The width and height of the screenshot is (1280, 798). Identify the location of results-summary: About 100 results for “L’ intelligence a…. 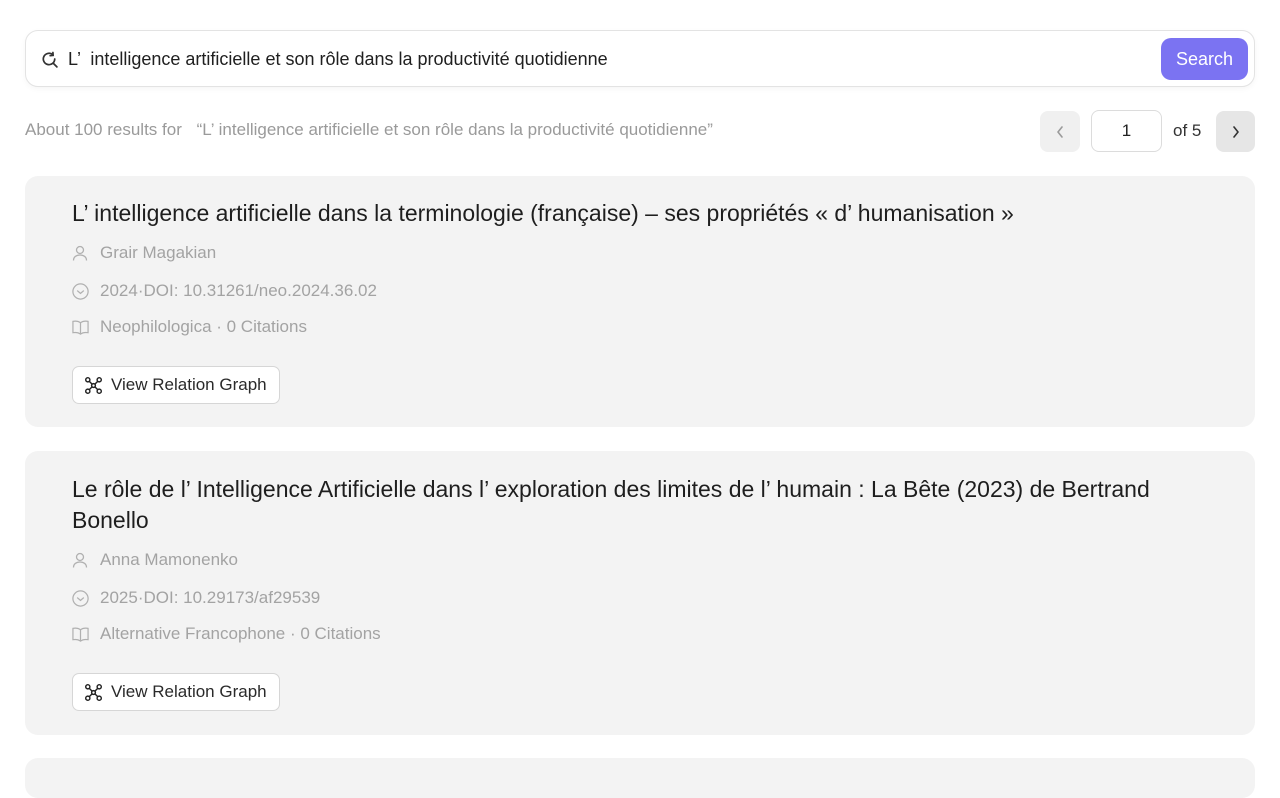
(369, 130).